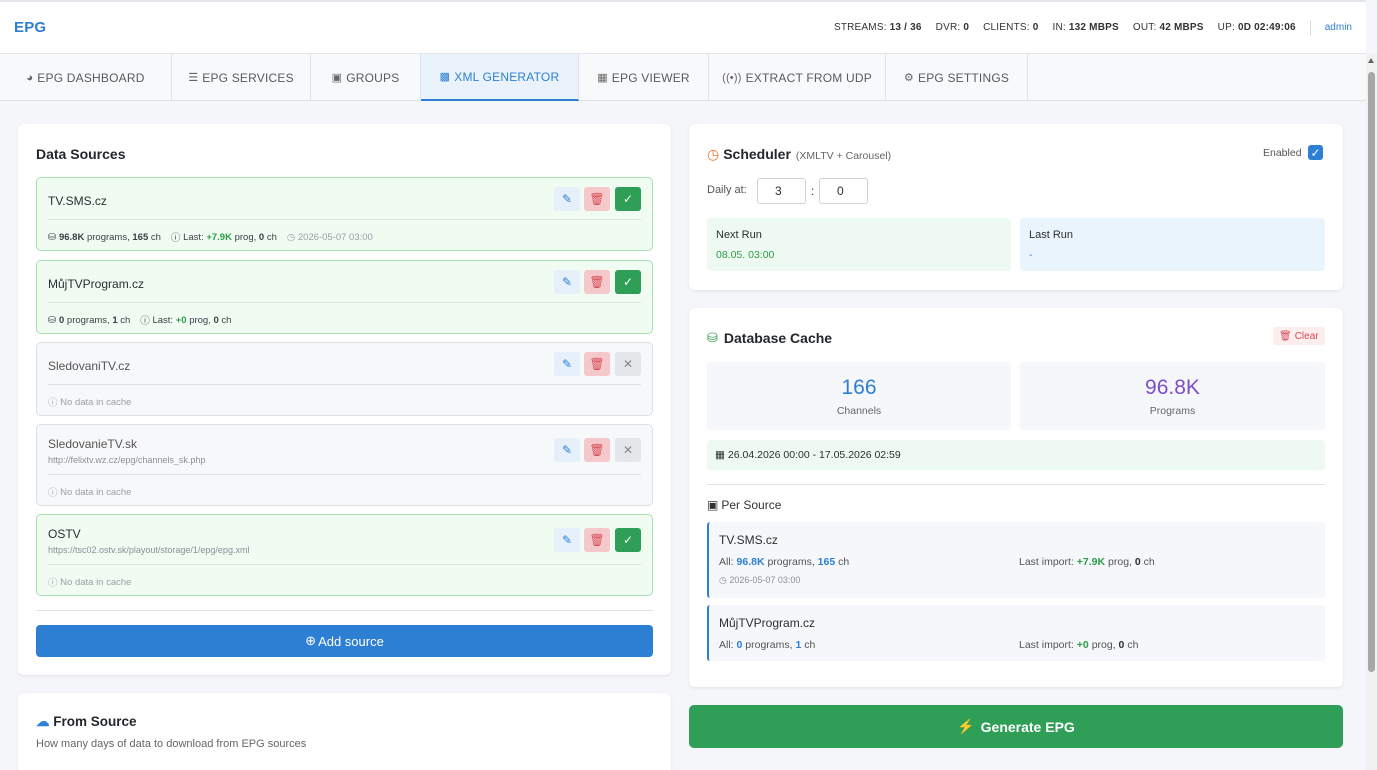 The image size is (1377, 770). What do you see at coordinates (720, 455) in the screenshot?
I see `calendar-icon: ▦` at bounding box center [720, 455].